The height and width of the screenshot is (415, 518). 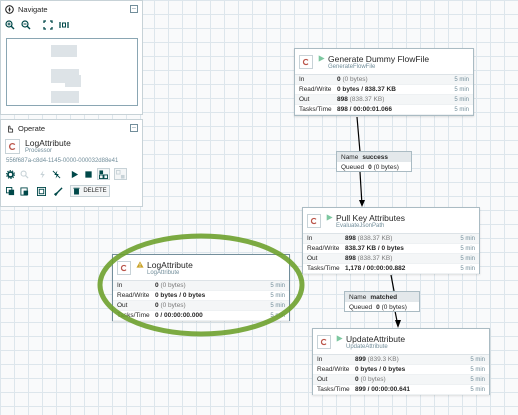 What do you see at coordinates (163, 272) in the screenshot?
I see `processor-type: LogAttribute` at bounding box center [163, 272].